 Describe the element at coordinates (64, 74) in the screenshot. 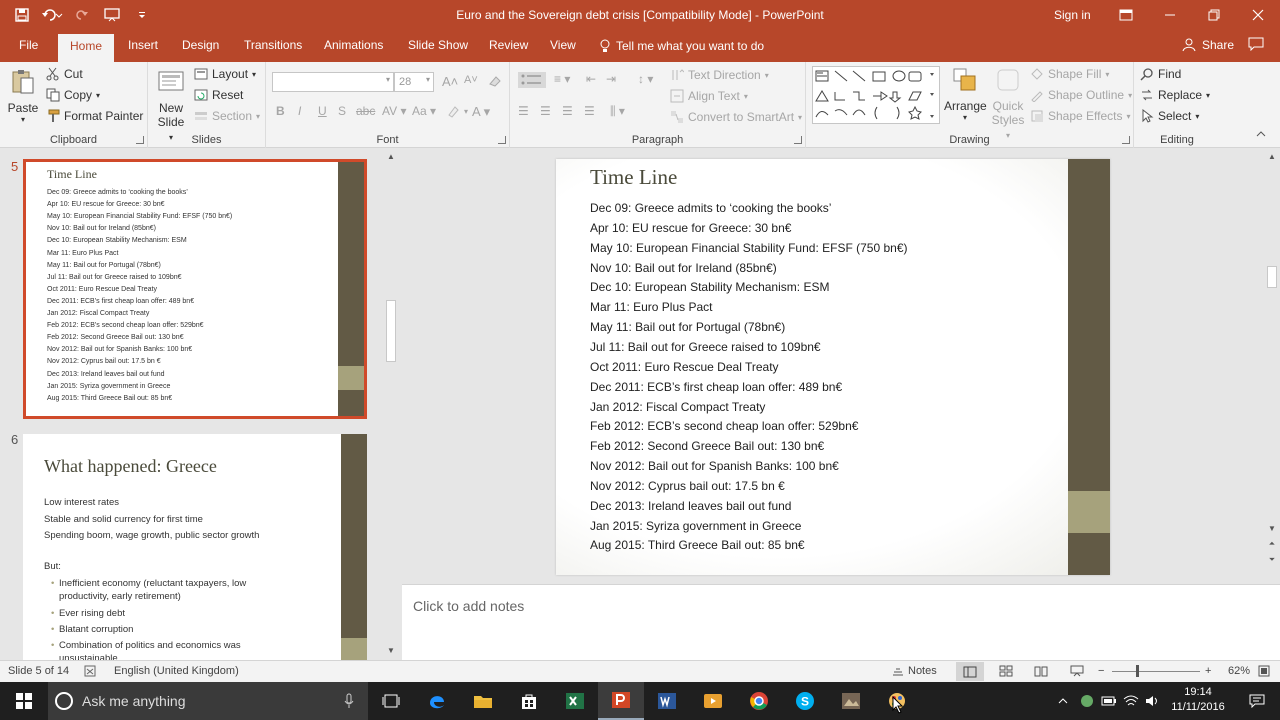

I see `cut-button: Cut` at that location.